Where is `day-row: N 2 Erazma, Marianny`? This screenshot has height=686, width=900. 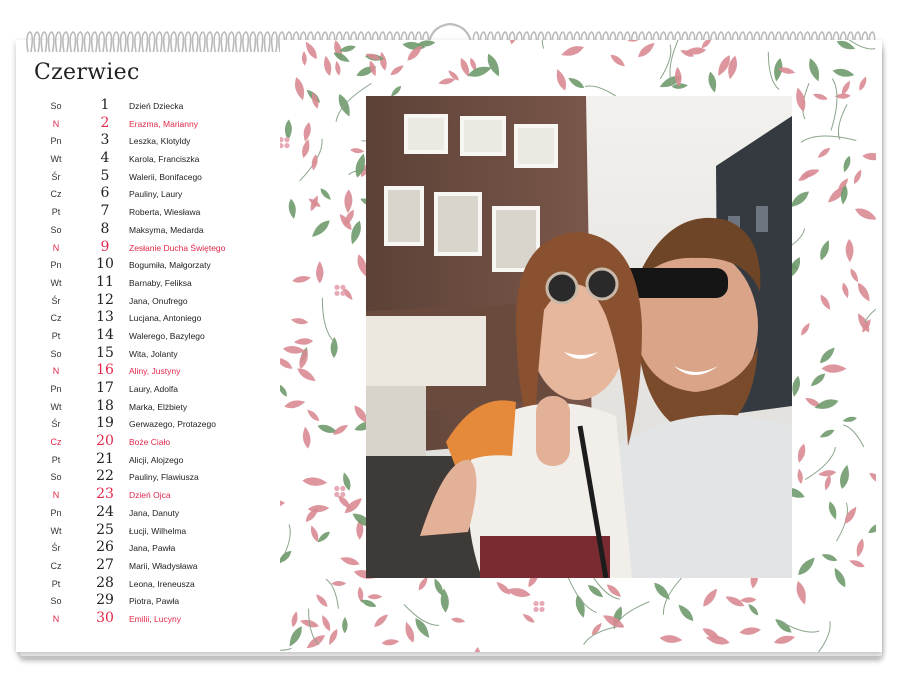
day-row: N 2 Erazma, Marianny is located at coordinates (148, 124).